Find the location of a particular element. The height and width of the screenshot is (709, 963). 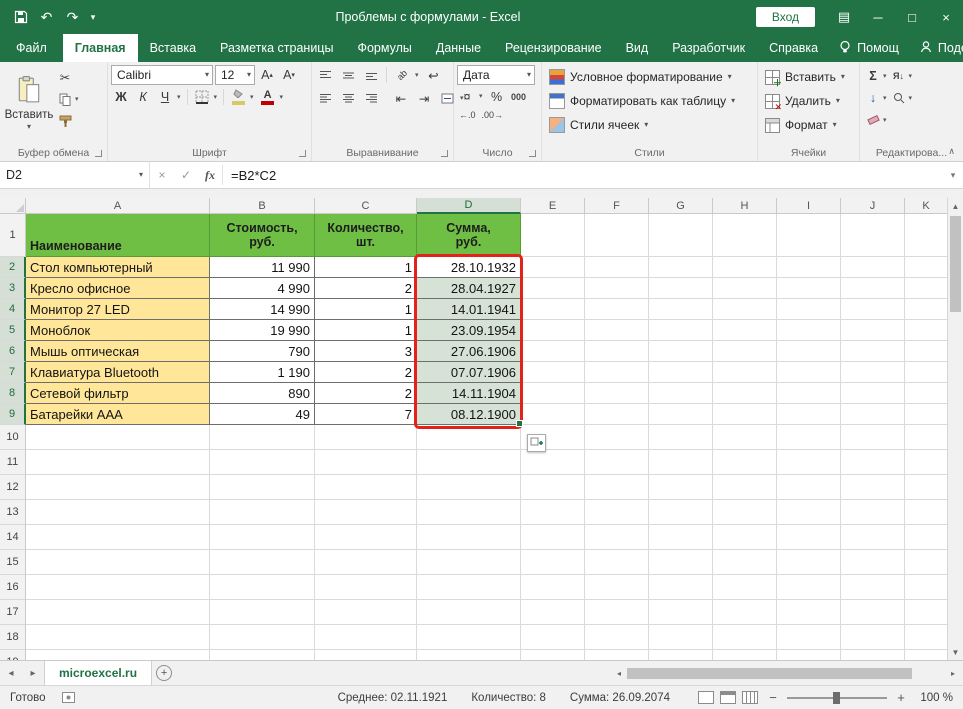

cell-D17 is located at coordinates (469, 612).